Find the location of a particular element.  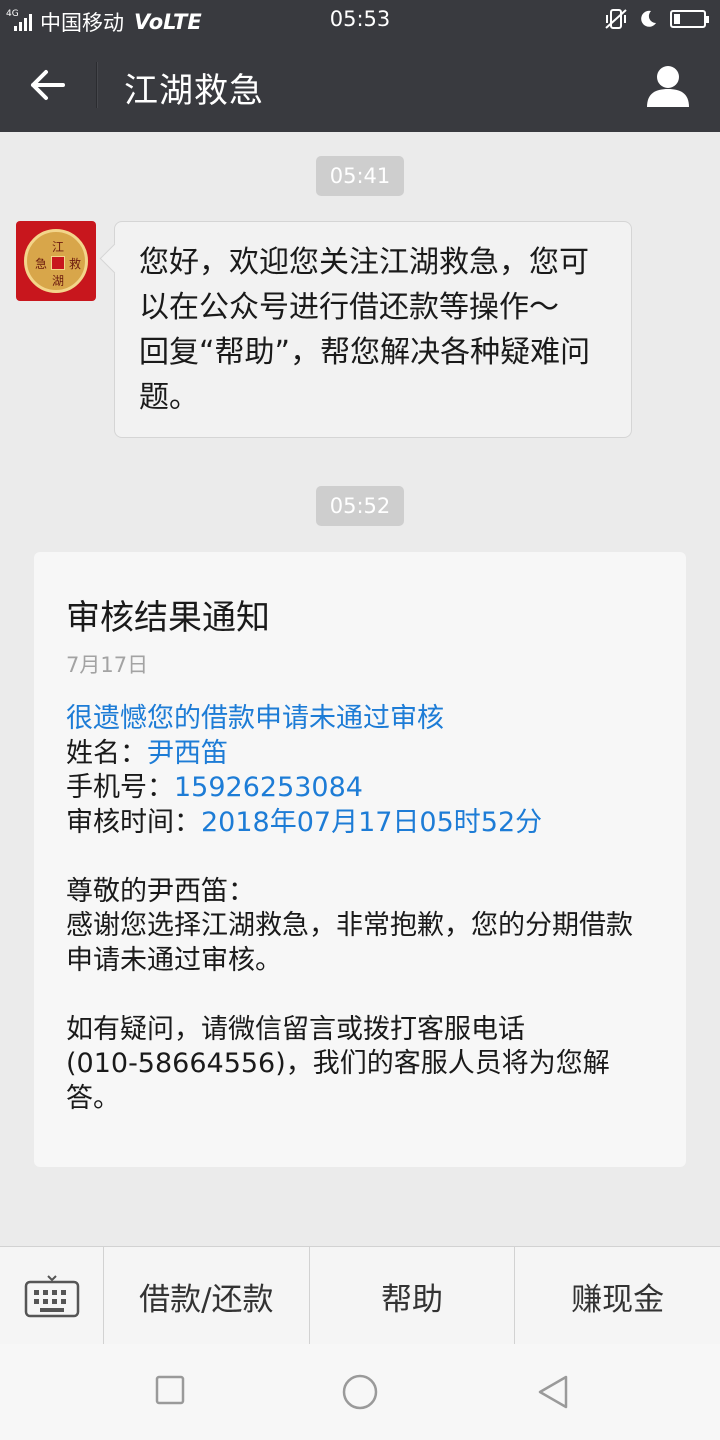

card-title: 审核结果通知 is located at coordinates (168, 618).